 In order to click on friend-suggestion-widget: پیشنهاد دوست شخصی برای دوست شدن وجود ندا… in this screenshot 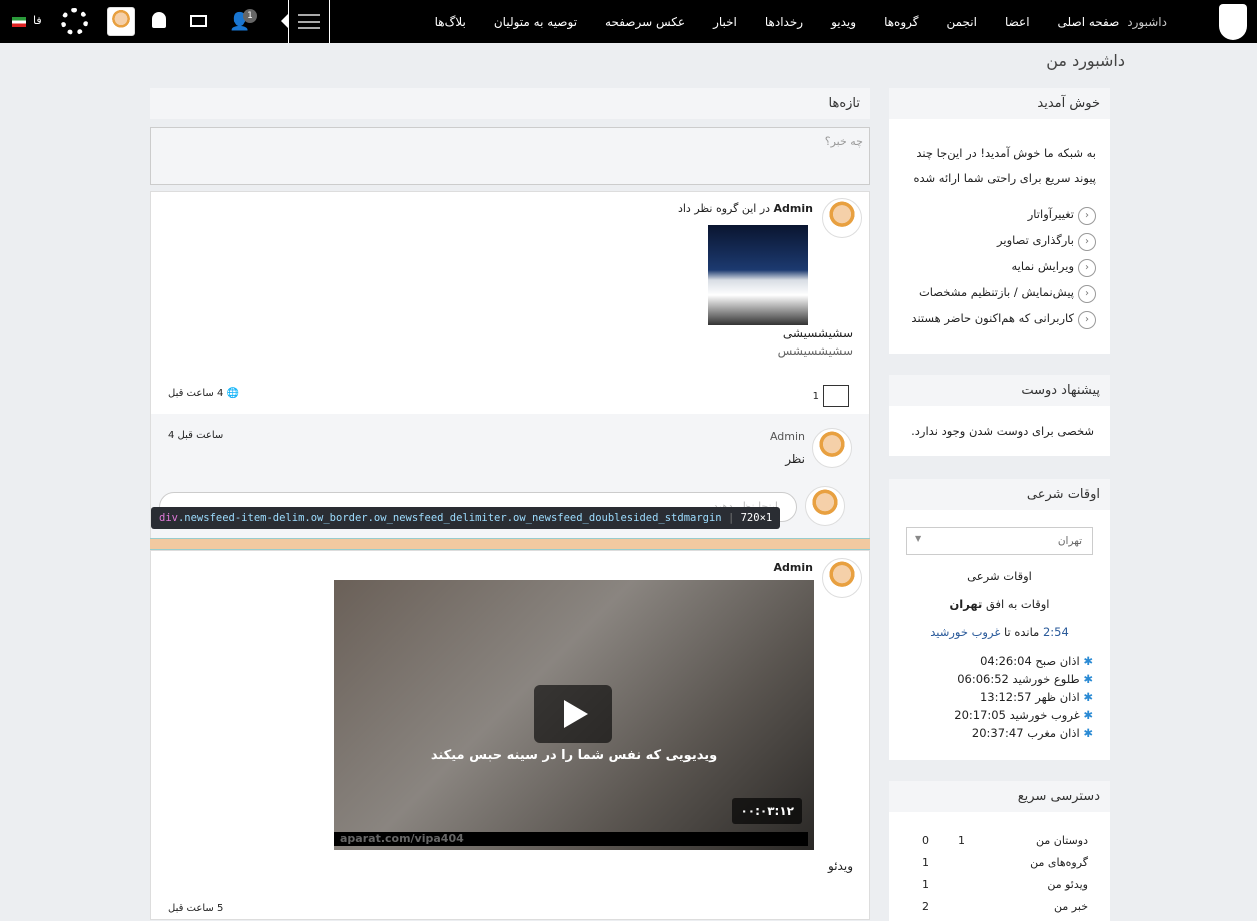, I will do `click(999, 415)`.